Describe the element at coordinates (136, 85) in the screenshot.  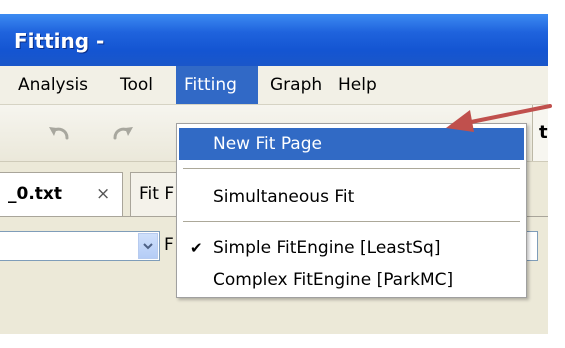
I see `menu-tool: Tool` at that location.